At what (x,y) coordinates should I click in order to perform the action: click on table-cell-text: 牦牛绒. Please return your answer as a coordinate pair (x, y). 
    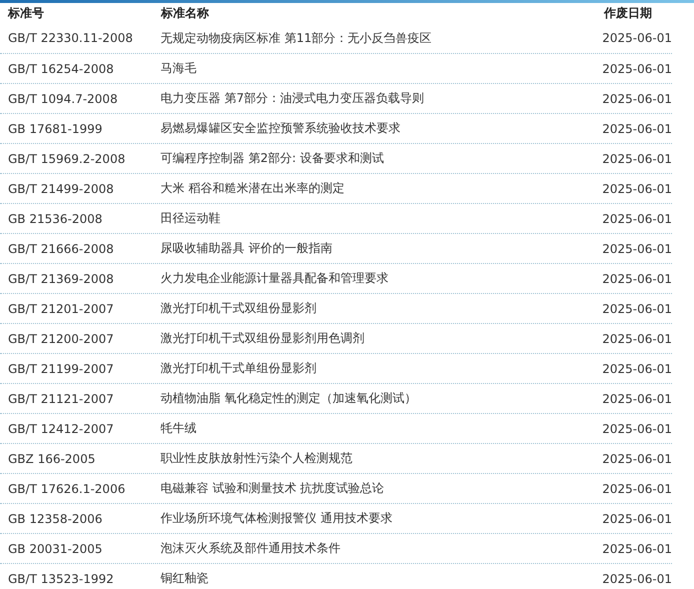
    Looking at the image, I should click on (179, 428).